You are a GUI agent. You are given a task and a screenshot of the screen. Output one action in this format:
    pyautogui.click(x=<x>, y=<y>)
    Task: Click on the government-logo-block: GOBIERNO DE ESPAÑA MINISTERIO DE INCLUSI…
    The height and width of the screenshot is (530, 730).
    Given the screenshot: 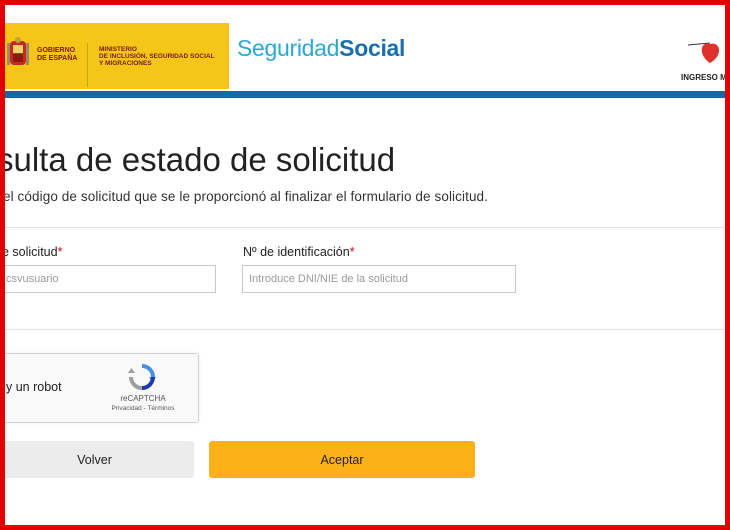 What is the action you would take?
    pyautogui.click(x=117, y=56)
    